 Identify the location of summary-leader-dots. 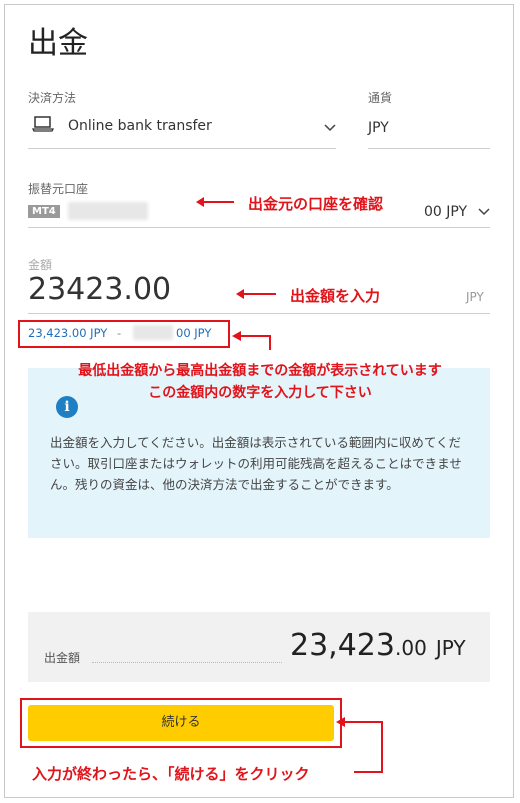
(187, 662).